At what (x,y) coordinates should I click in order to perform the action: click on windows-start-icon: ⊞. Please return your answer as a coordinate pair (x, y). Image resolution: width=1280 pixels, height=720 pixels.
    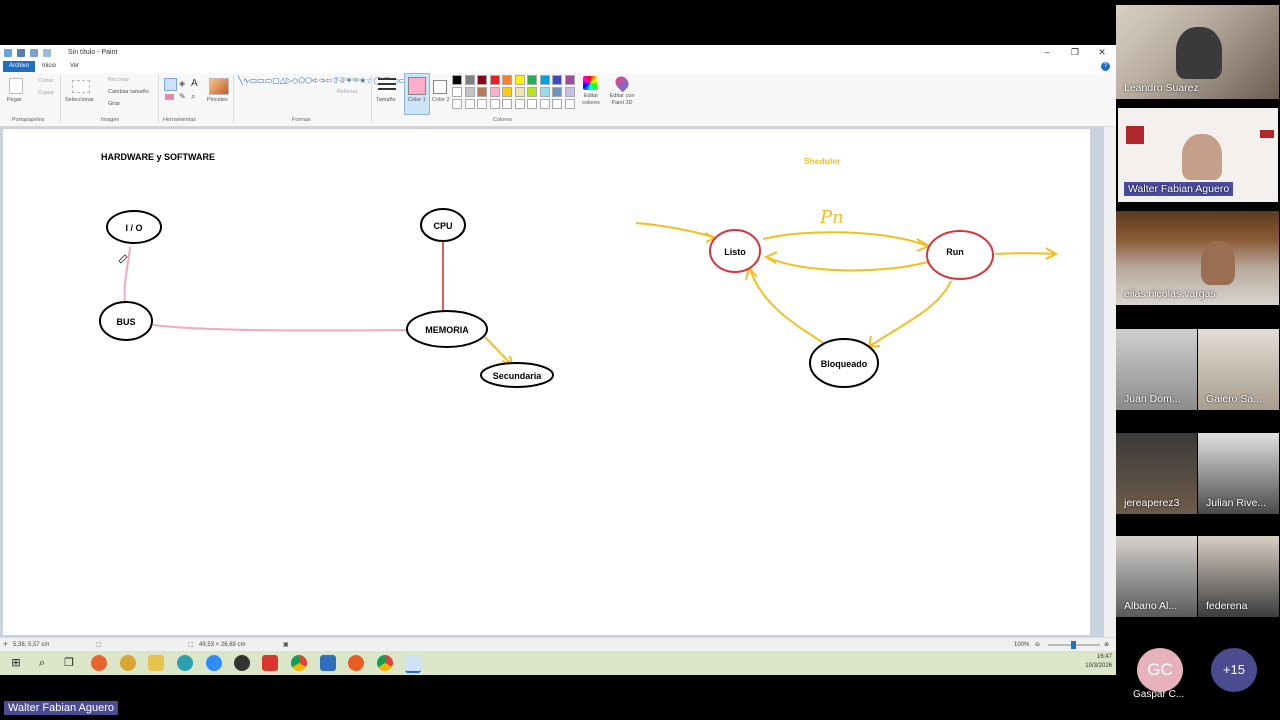
    Looking at the image, I should click on (16, 663).